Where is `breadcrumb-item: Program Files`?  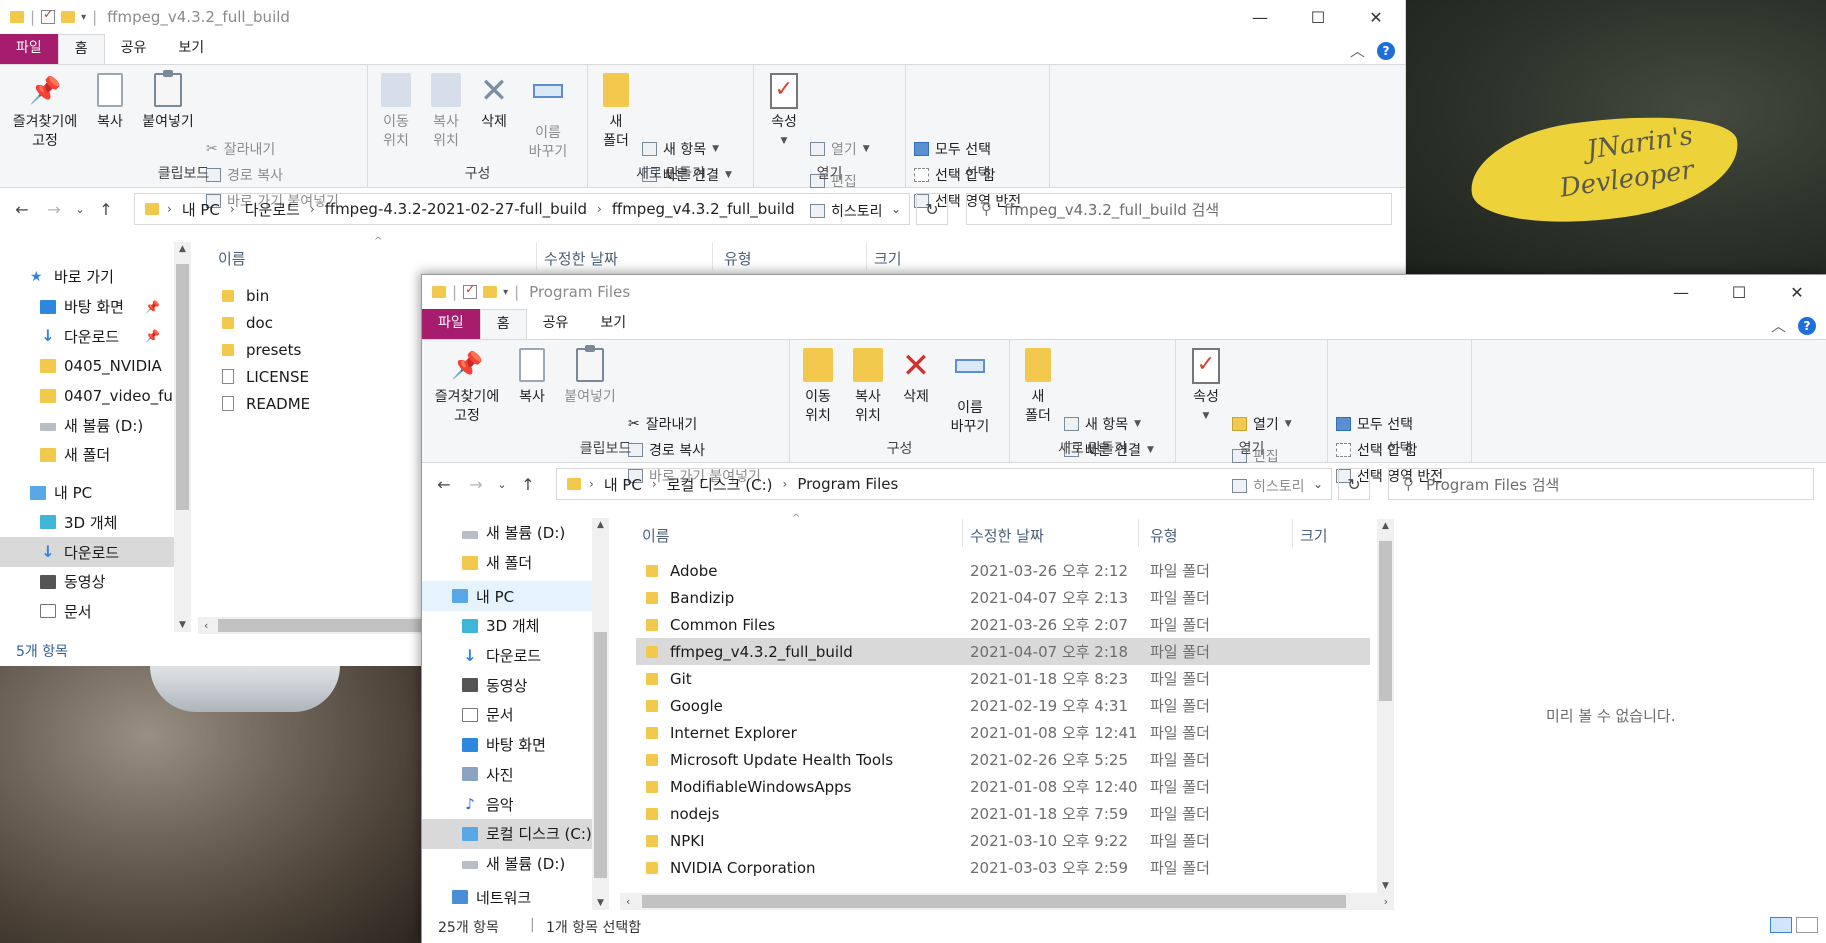 breadcrumb-item: Program Files is located at coordinates (847, 484).